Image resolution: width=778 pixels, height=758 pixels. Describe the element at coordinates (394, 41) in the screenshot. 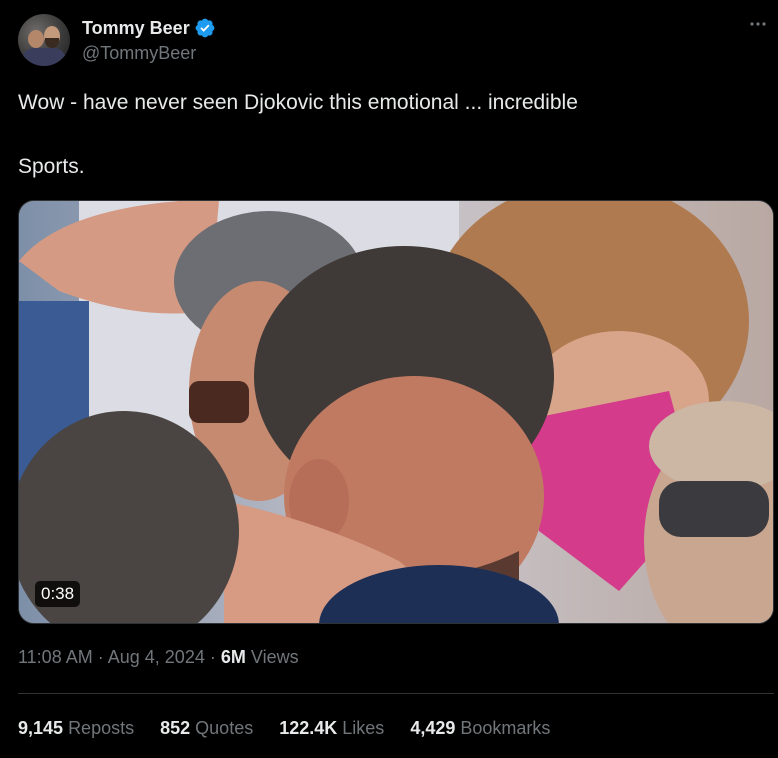

I see `tweet-header: Tommy Beer @TommyBeer` at that location.